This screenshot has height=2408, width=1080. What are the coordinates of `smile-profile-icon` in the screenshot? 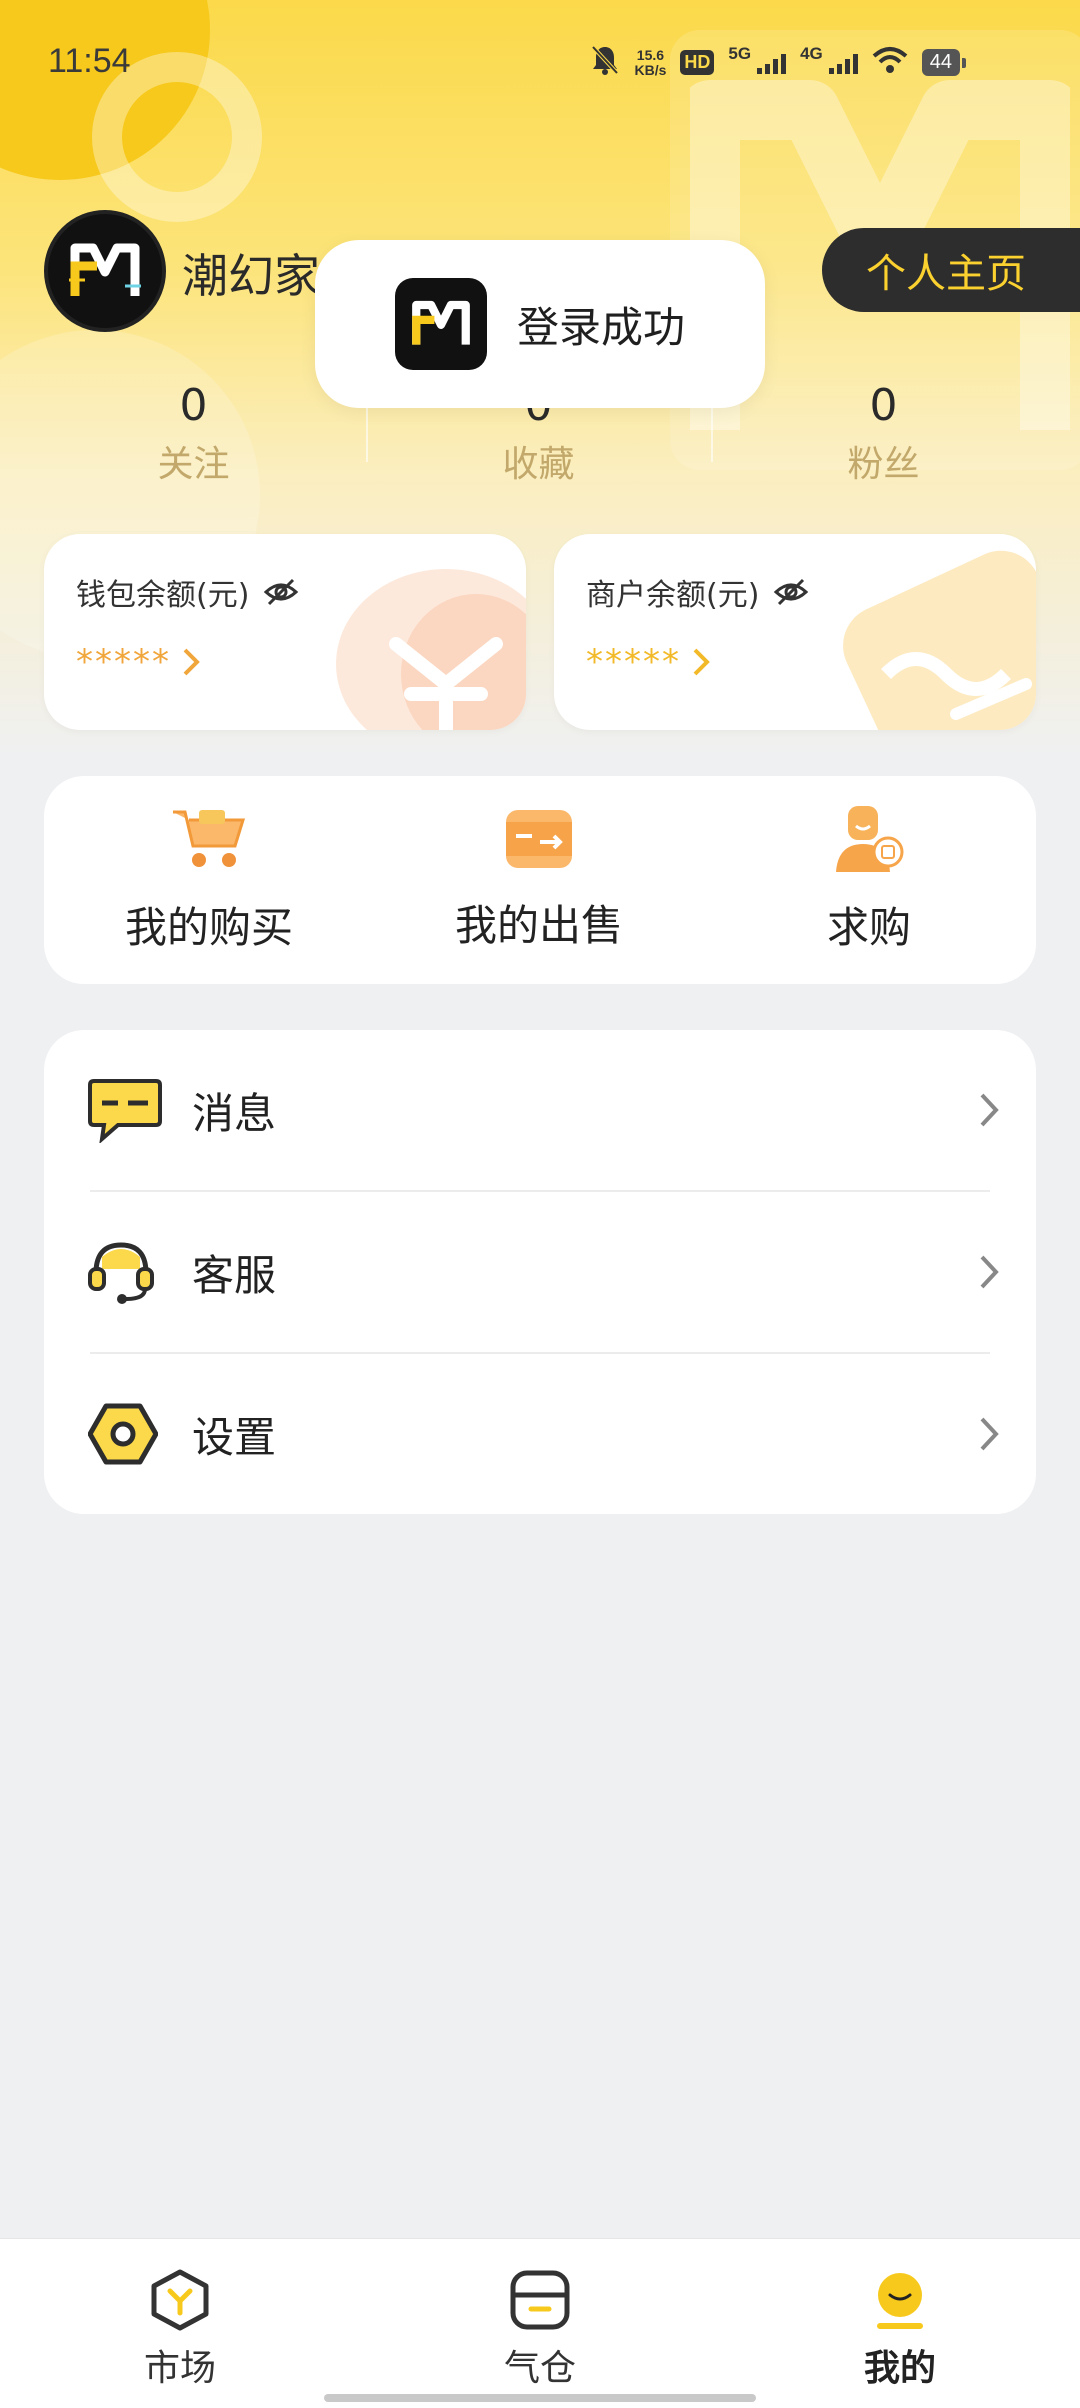 It's located at (900, 2301).